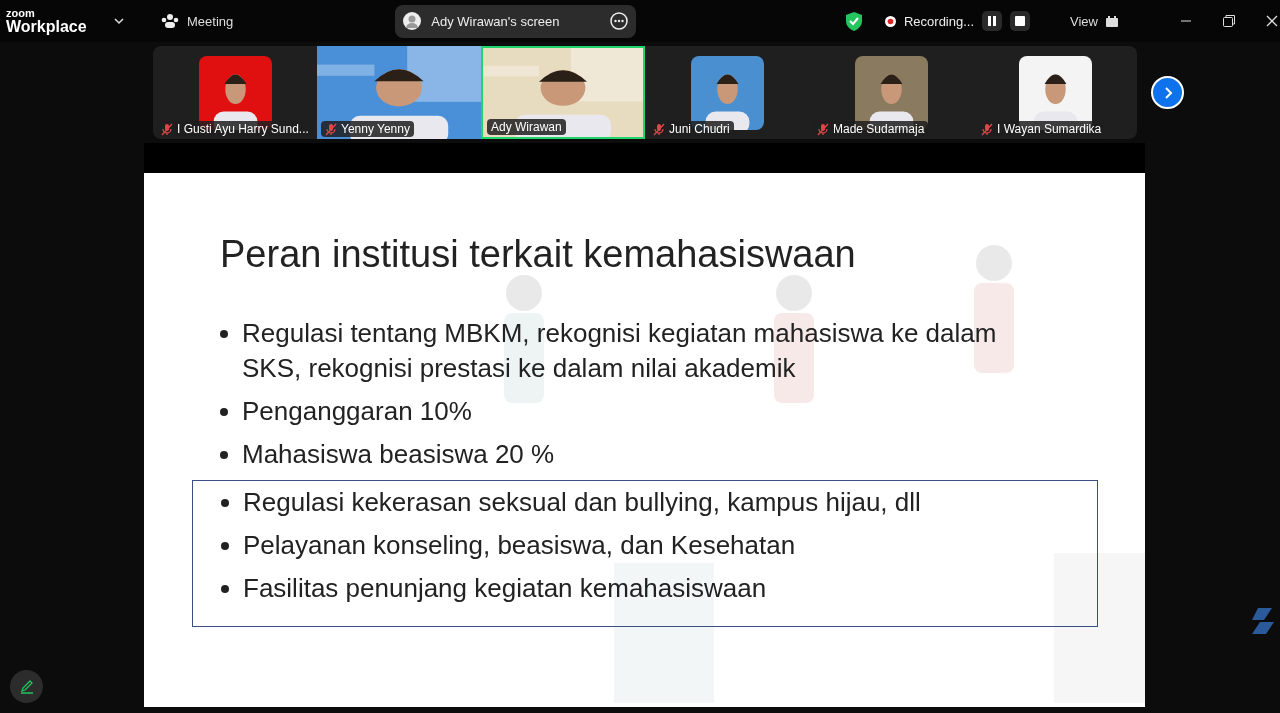 The image size is (1280, 713). What do you see at coordinates (563, 92) in the screenshot?
I see `participant-tile: Ady Wirawan` at bounding box center [563, 92].